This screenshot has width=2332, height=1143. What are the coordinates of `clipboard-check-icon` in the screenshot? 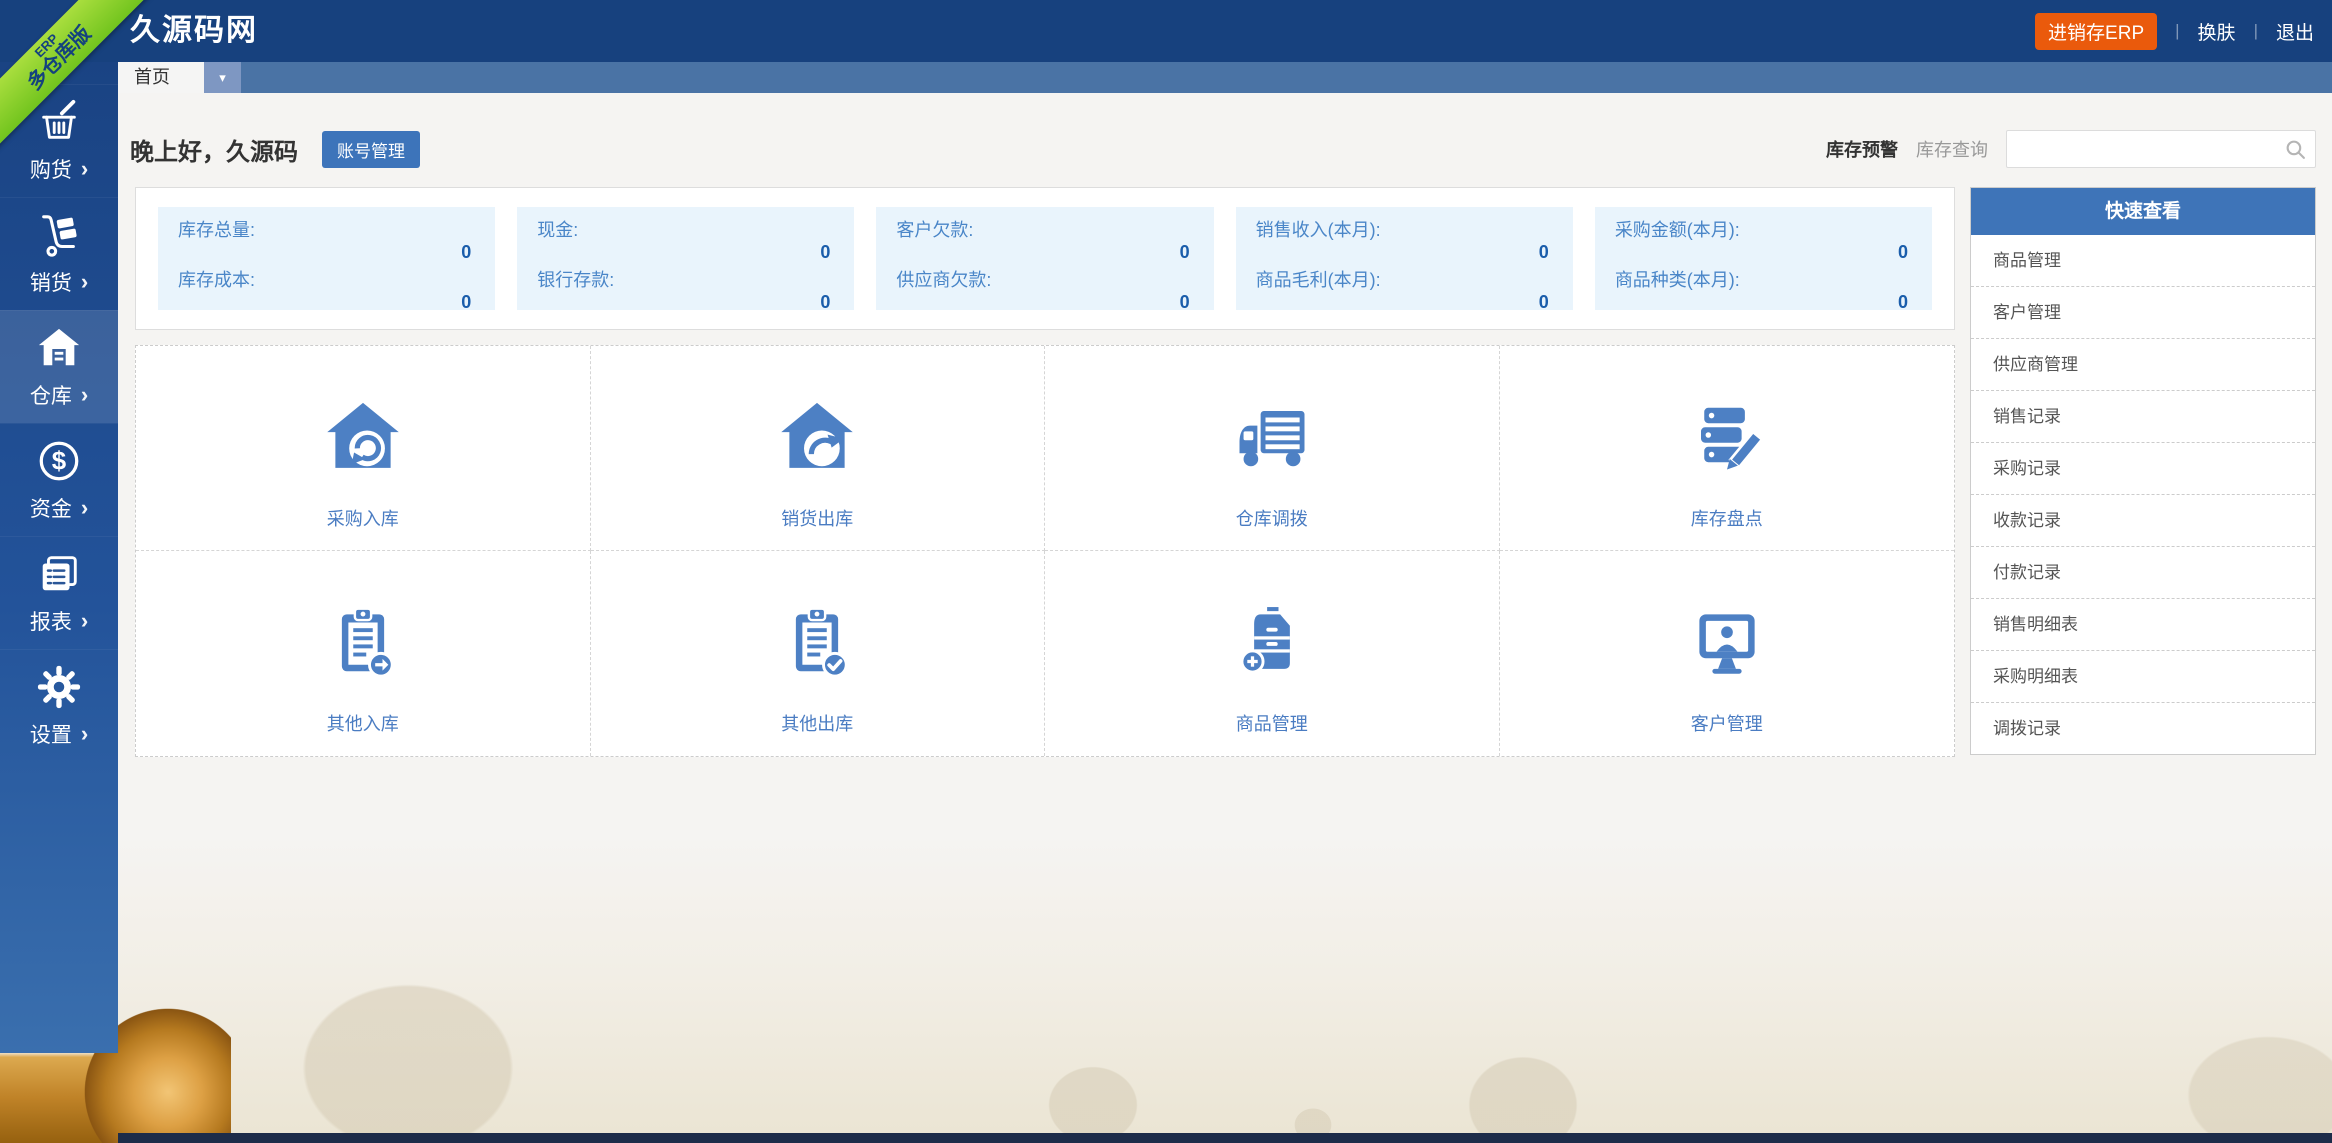 It's located at (817, 644).